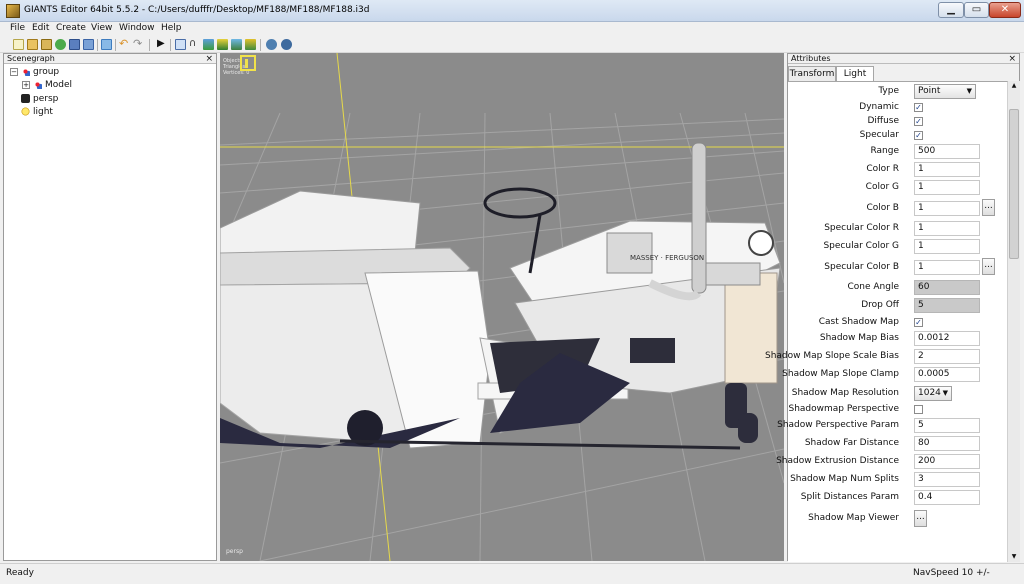  I want to click on save-all-icon, so click(74, 44).